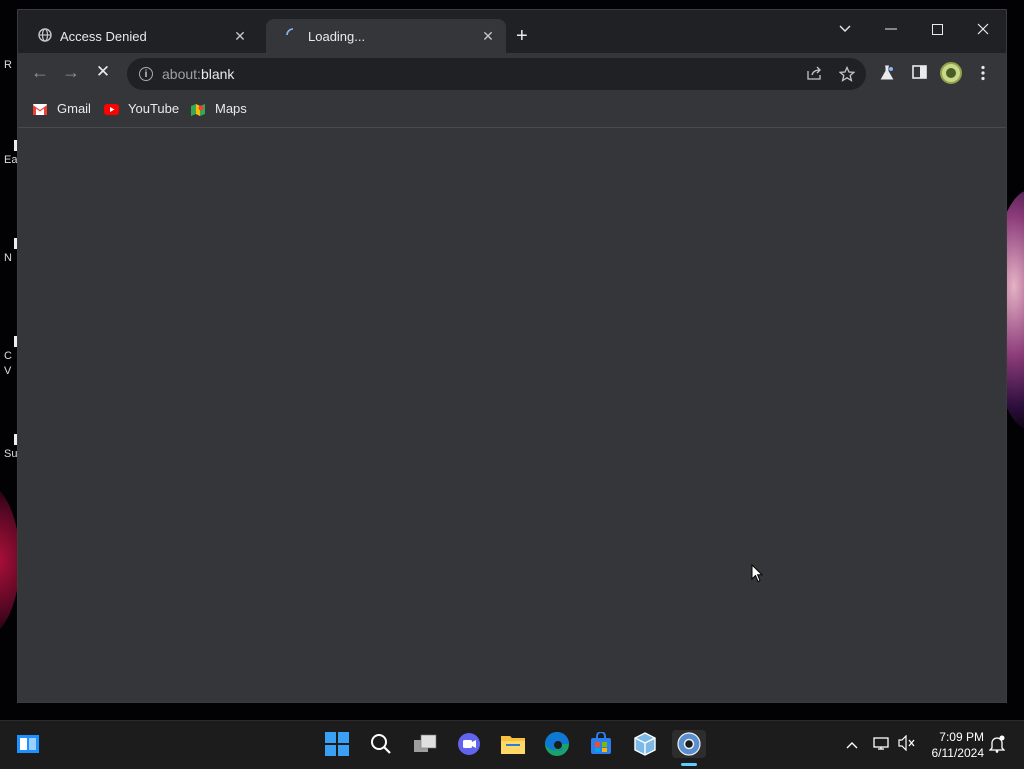  I want to click on taskbar: 7:09 PM 6/11/2024, so click(512, 744).